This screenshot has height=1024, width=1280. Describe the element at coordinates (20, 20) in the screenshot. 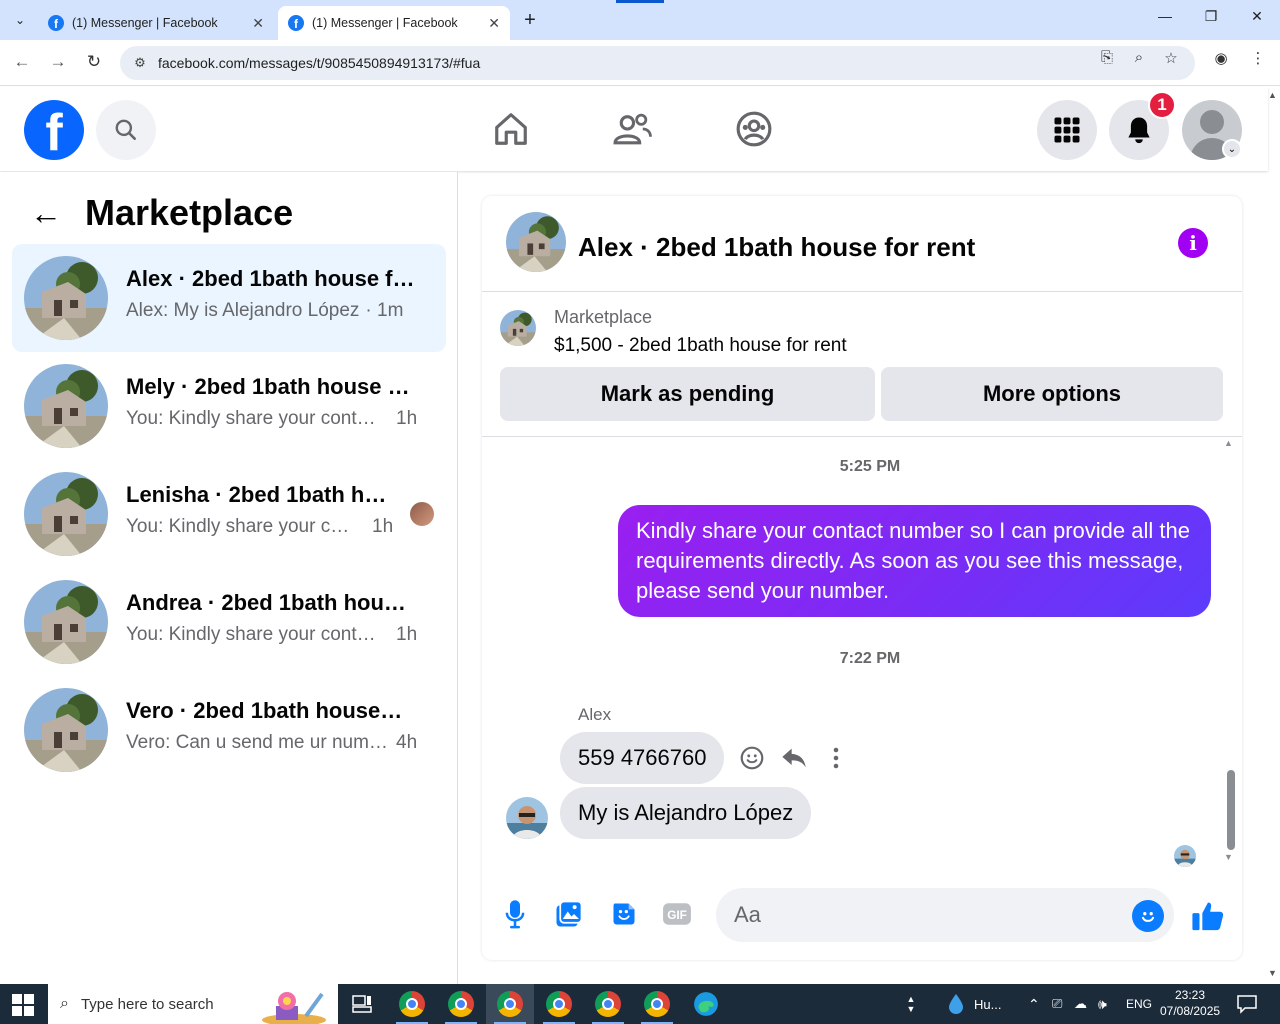

I see `tab-search-dropdown: ⌄` at that location.